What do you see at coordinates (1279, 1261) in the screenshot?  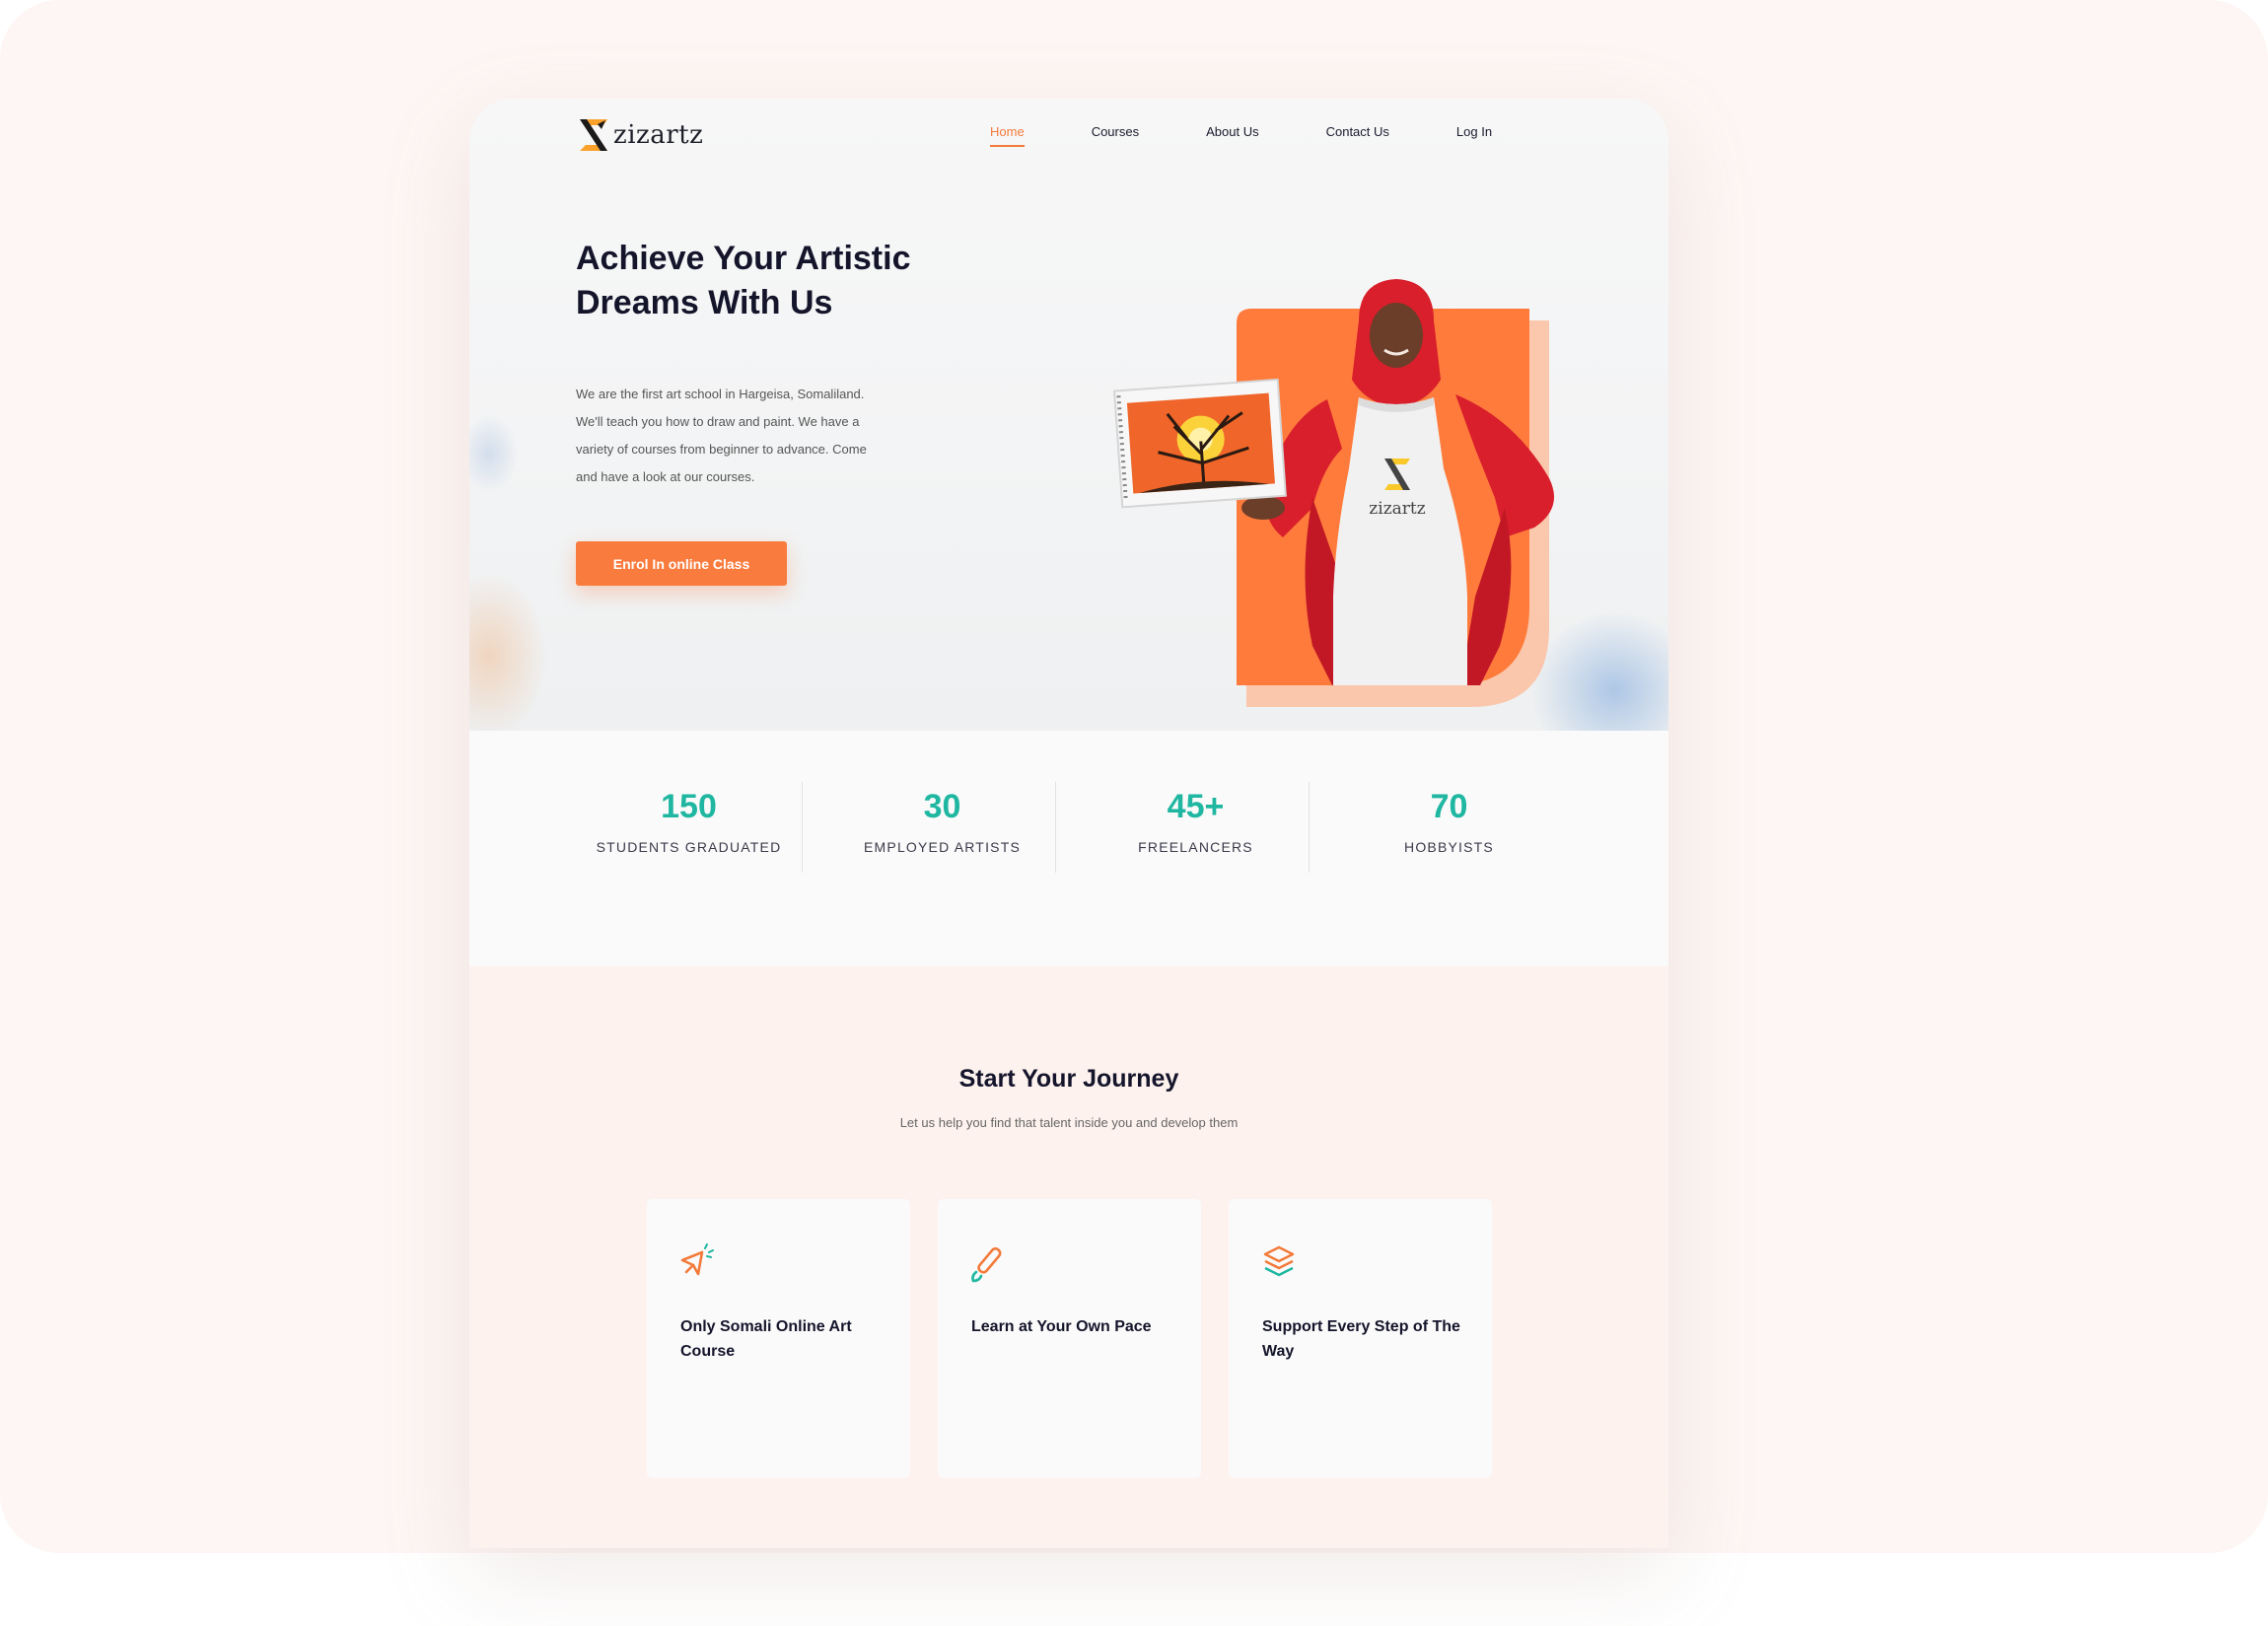 I see `layers-icon` at bounding box center [1279, 1261].